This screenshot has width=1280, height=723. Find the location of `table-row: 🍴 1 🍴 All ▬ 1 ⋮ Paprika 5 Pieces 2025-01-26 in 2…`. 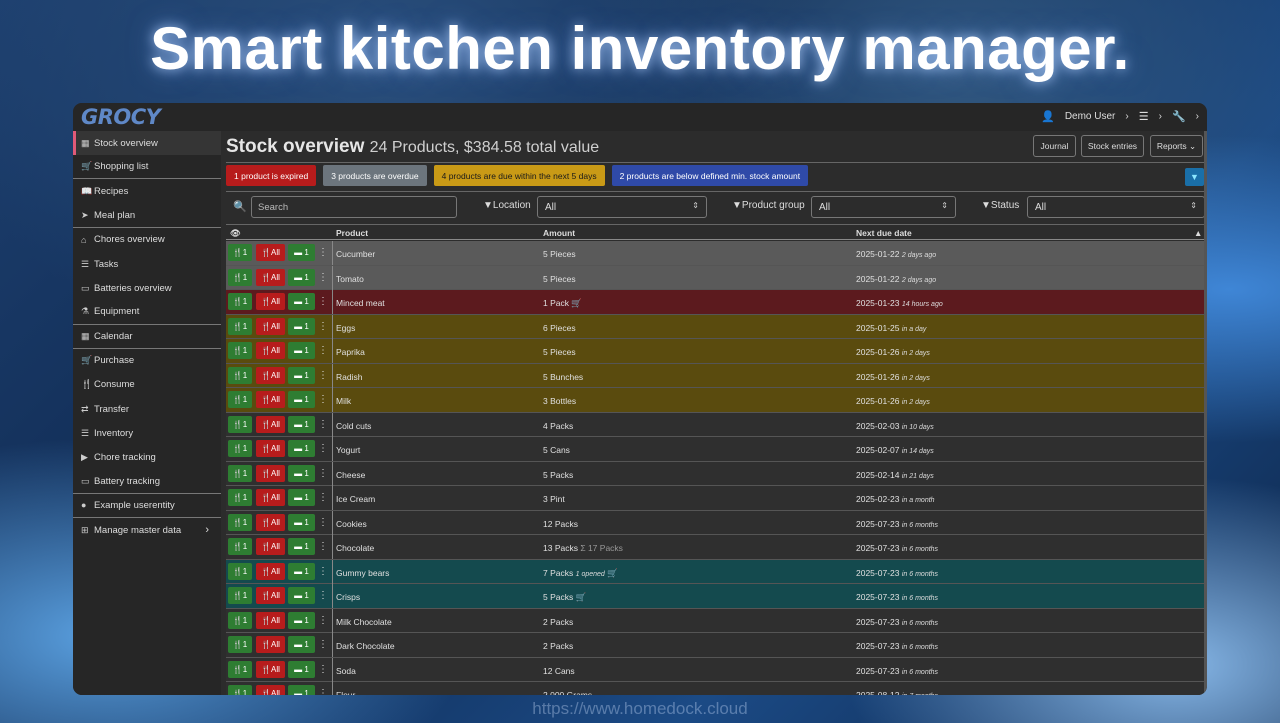

table-row: 🍴 1 🍴 All ▬ 1 ⋮ Paprika 5 Pieces 2025-01-26 in 2… is located at coordinates (716, 351).